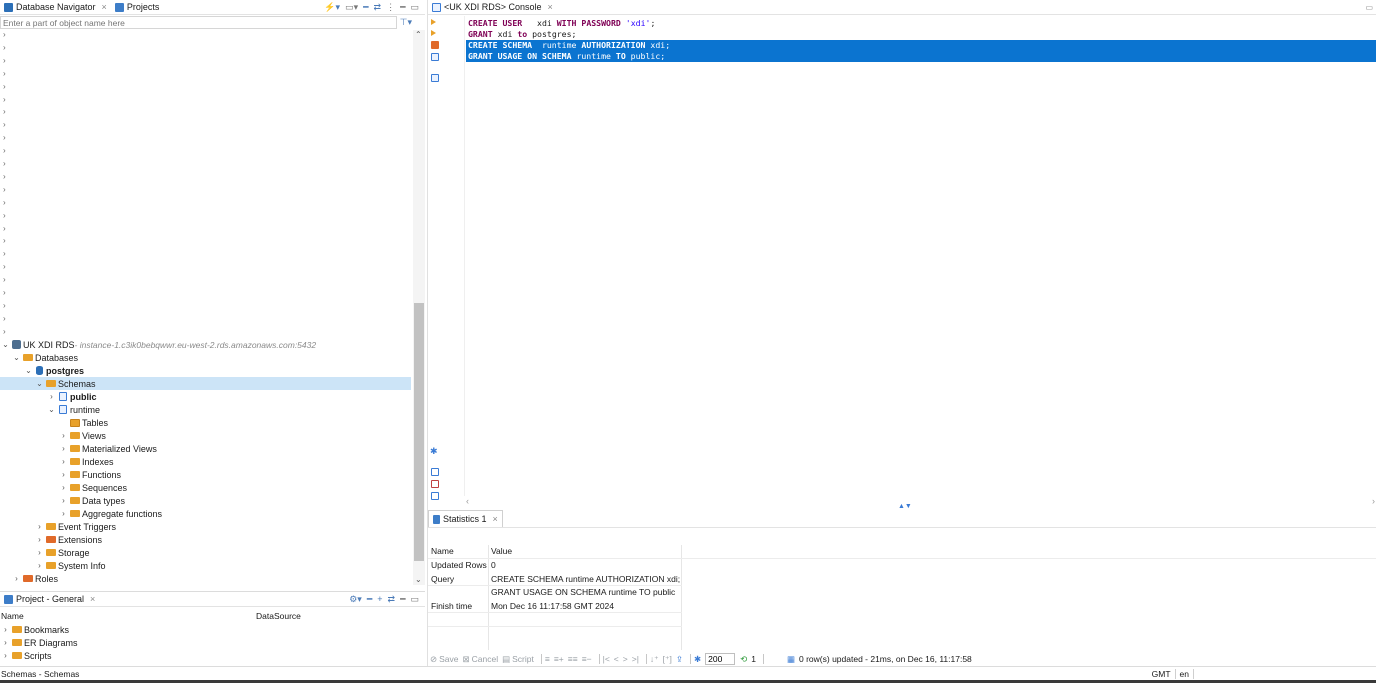 This screenshot has width=1376, height=683. Describe the element at coordinates (467, 501) in the screenshot. I see `scroll-left-icon: ‹` at that location.